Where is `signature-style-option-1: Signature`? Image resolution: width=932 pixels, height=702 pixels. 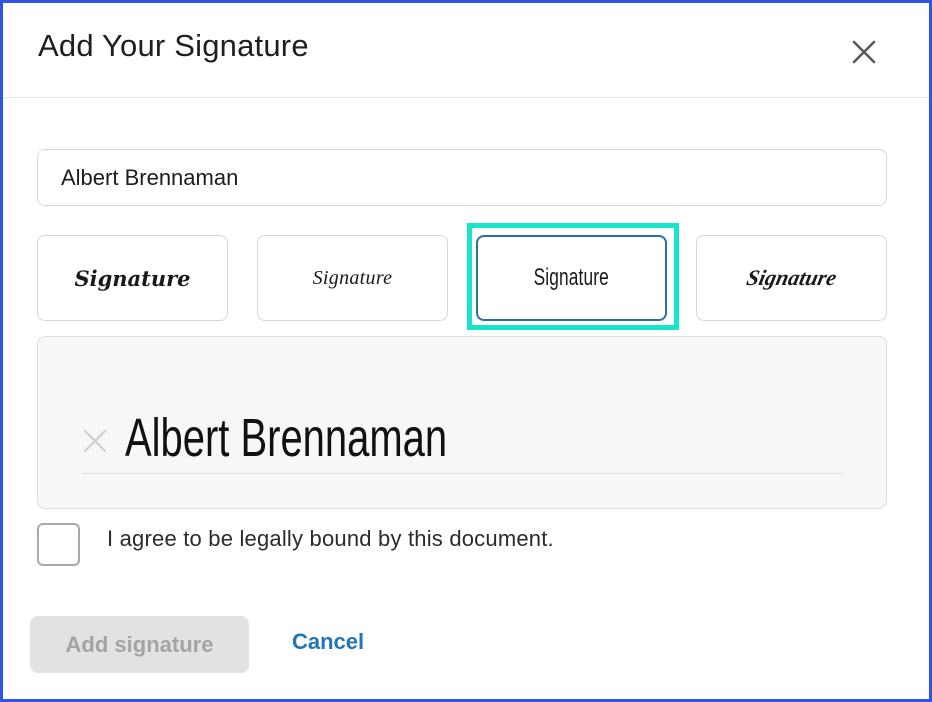
signature-style-option-1: Signature is located at coordinates (132, 278).